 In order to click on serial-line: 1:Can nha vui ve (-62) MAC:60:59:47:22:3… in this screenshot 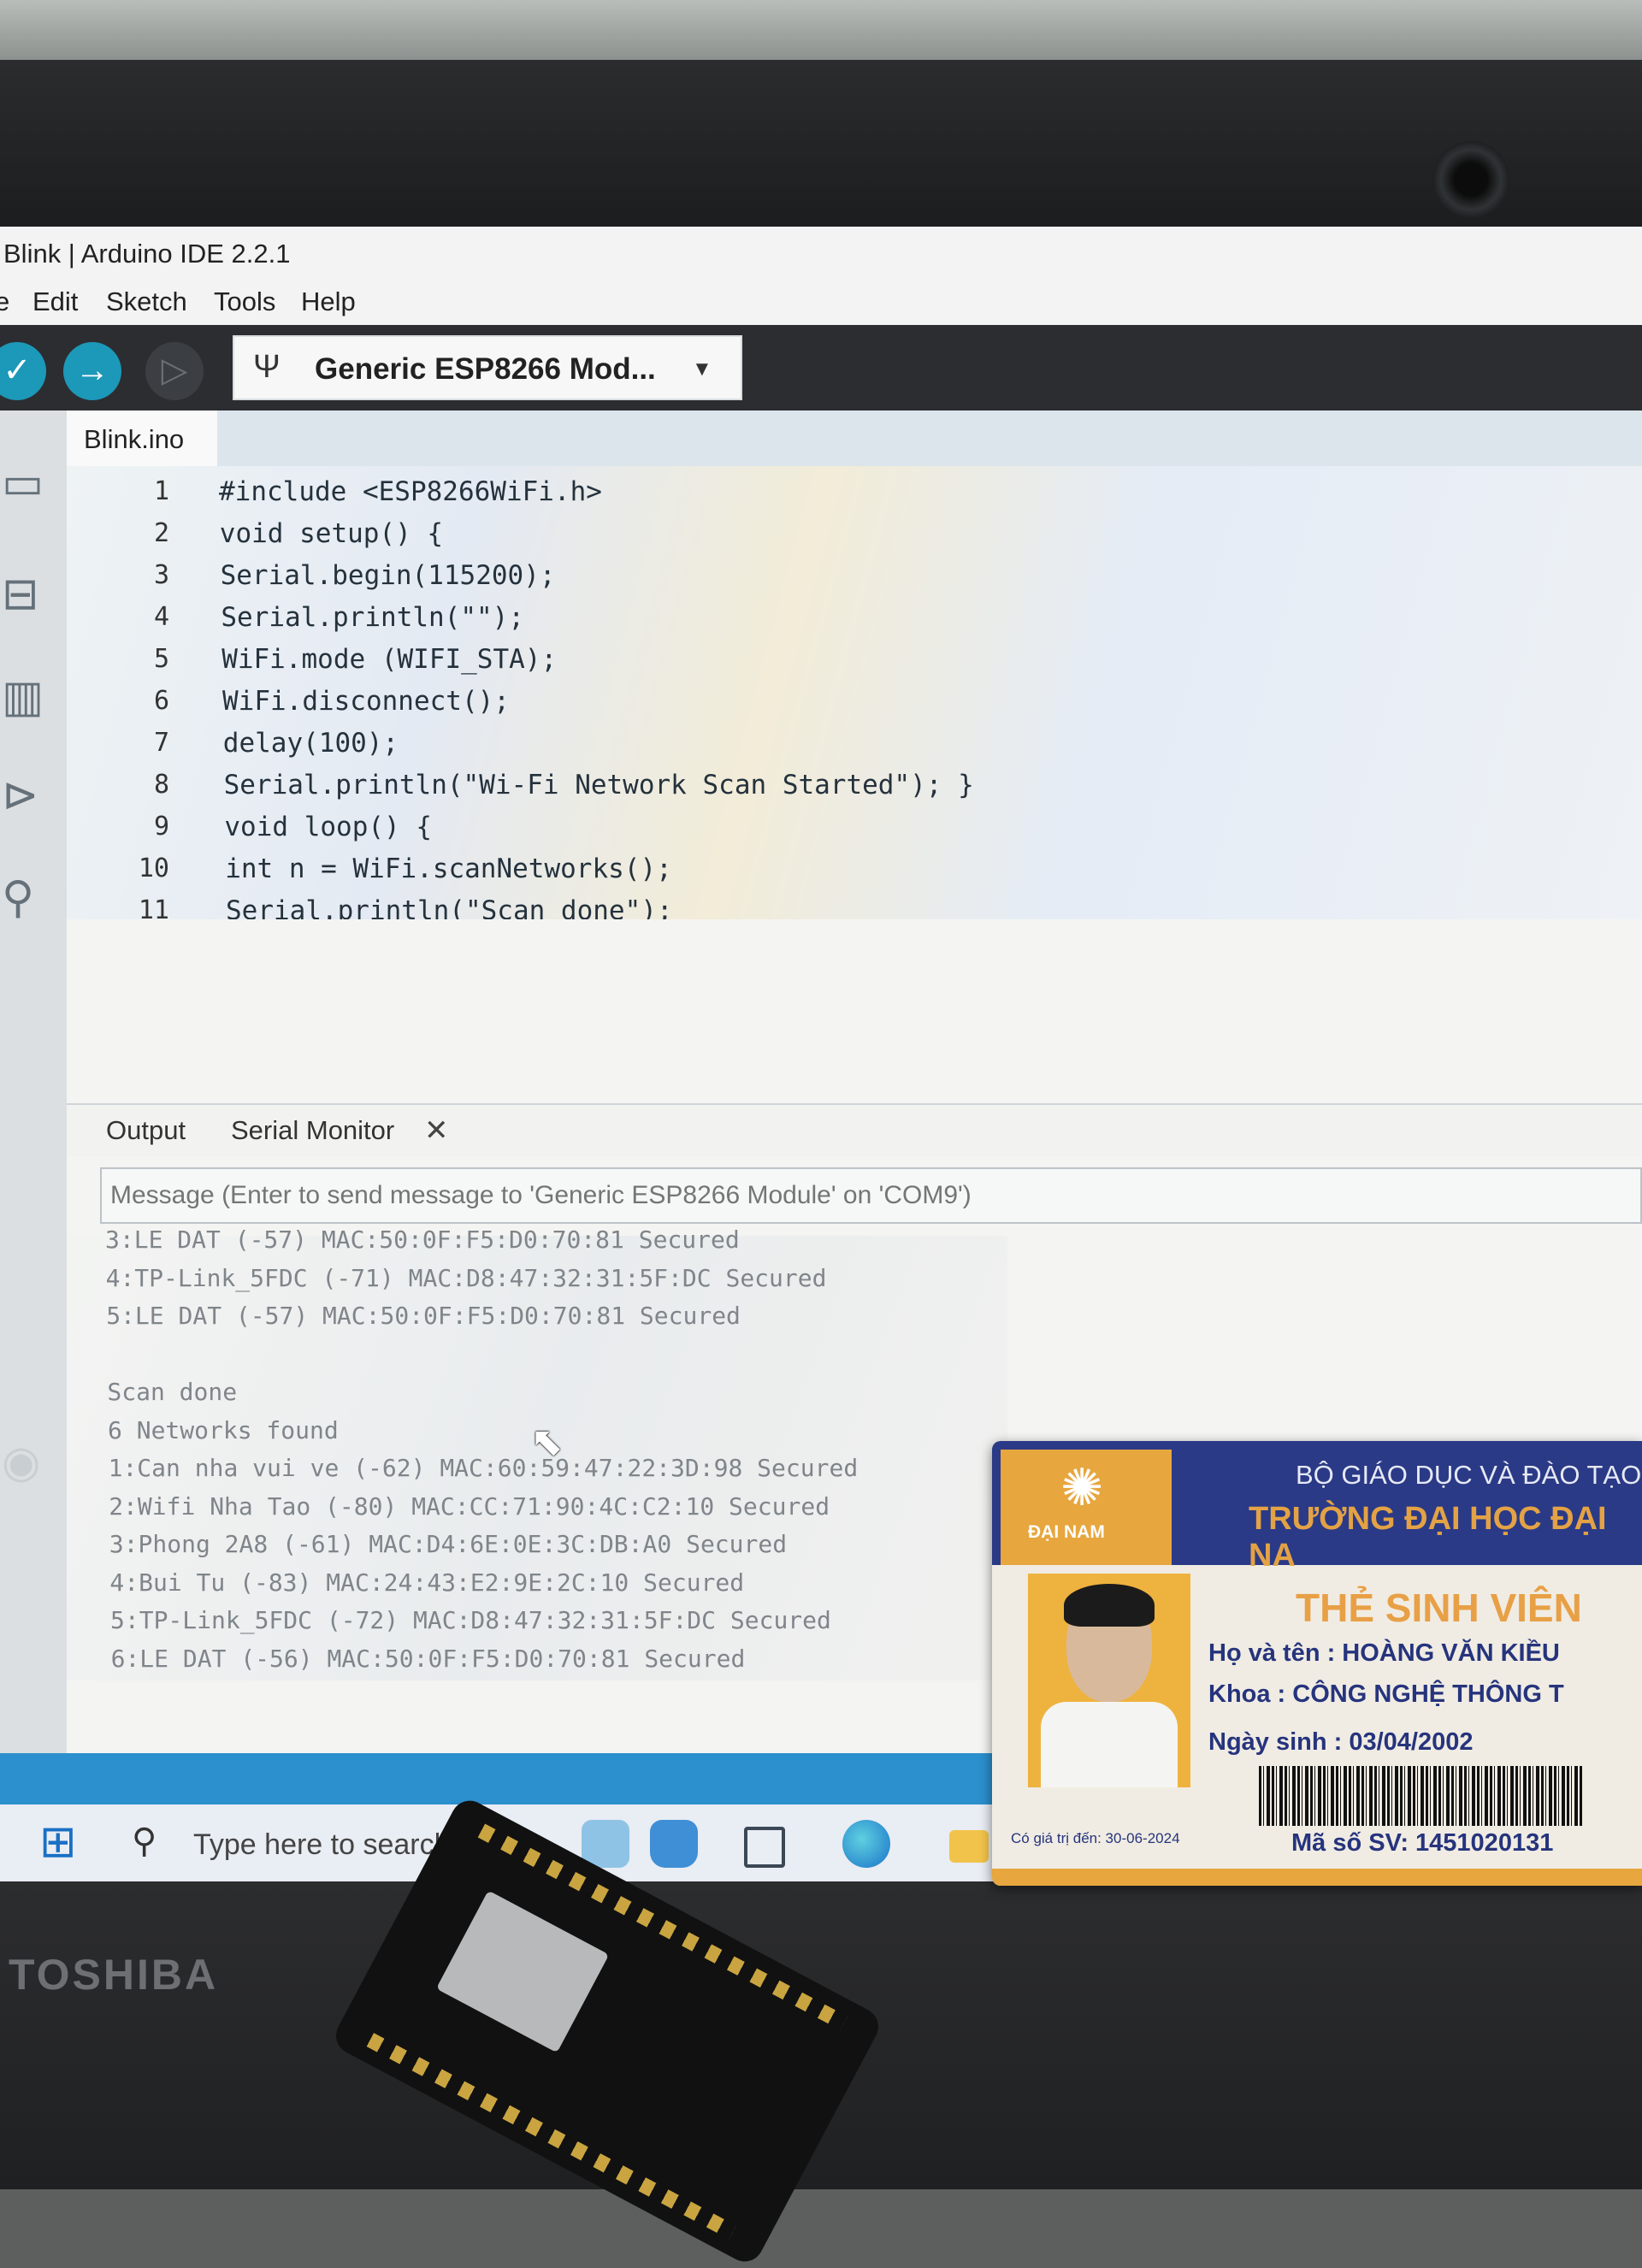, I will do `click(483, 1468)`.